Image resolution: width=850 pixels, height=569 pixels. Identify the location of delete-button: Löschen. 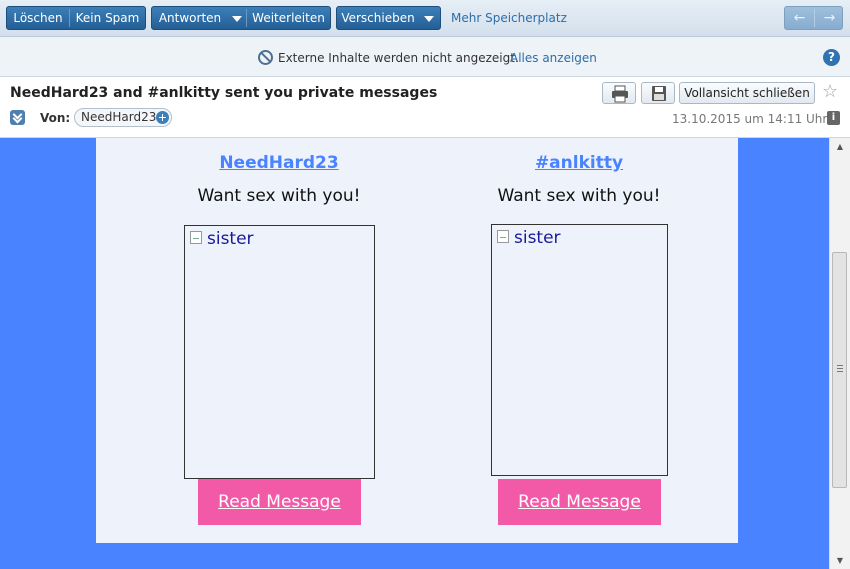
(38, 18).